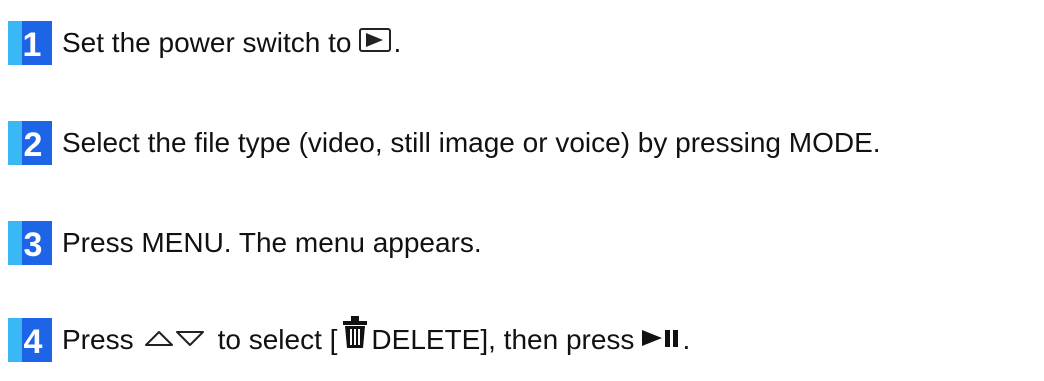  Describe the element at coordinates (33, 245) in the screenshot. I see `step-number: 3` at that location.